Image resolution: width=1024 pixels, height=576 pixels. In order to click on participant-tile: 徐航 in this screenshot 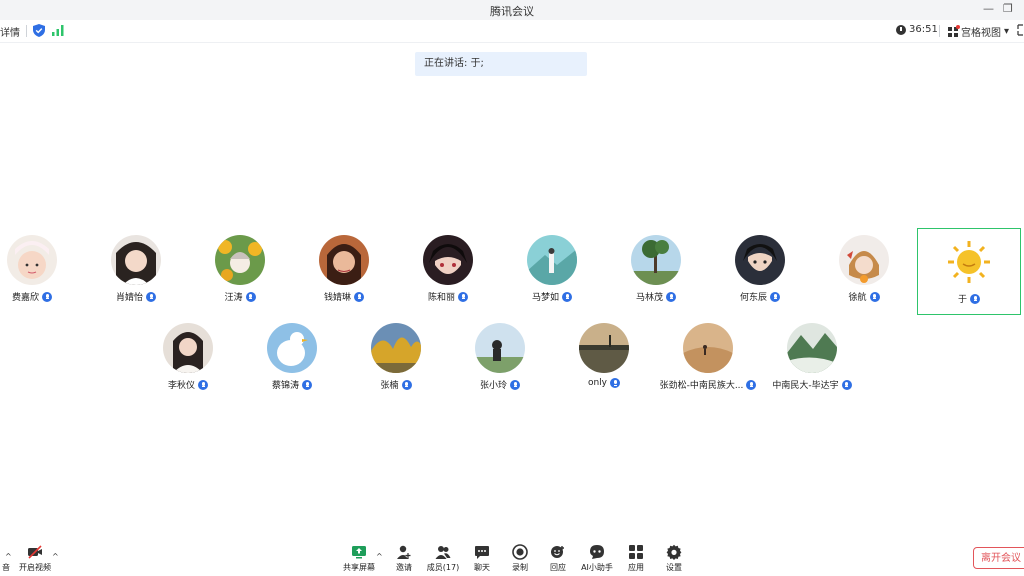, I will do `click(864, 269)`.